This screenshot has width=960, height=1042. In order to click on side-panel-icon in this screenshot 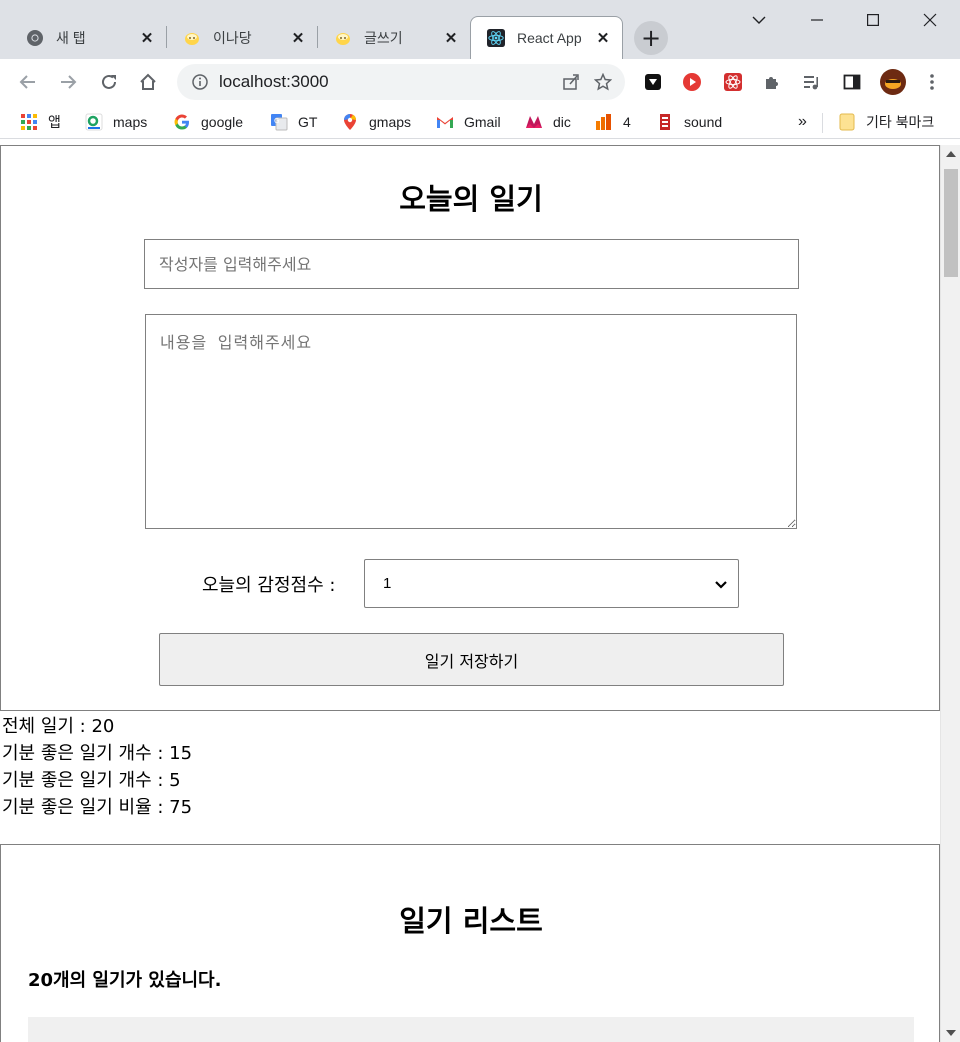, I will do `click(852, 82)`.